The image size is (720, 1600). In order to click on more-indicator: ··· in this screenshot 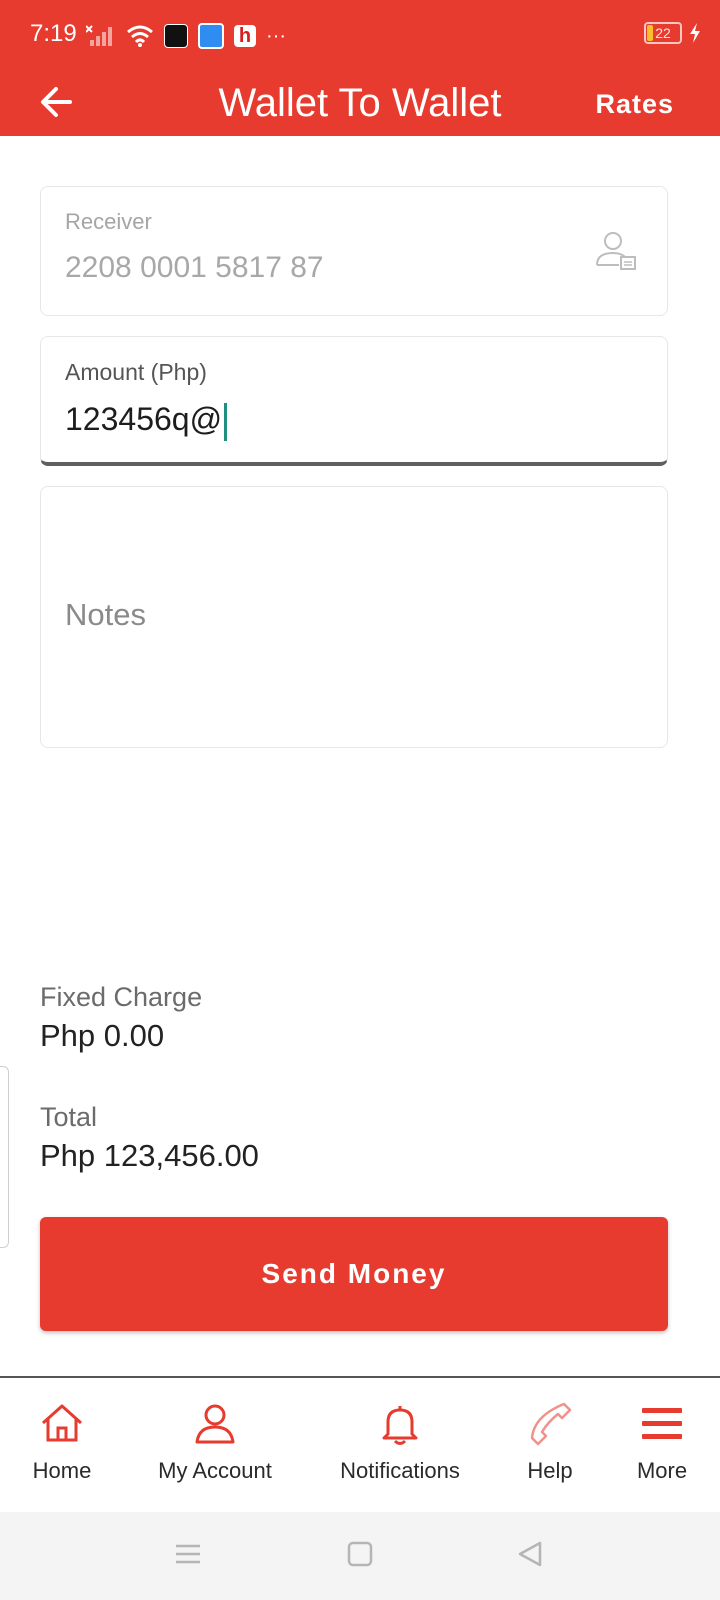, I will do `click(276, 35)`.